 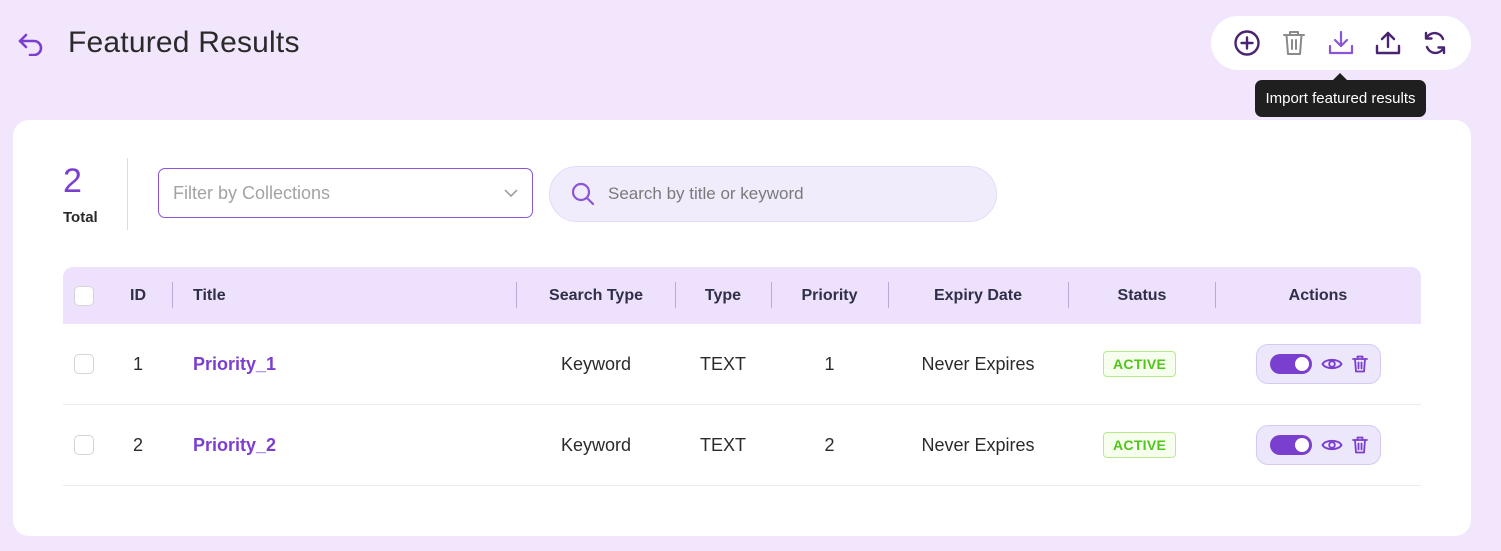 What do you see at coordinates (1318, 295) in the screenshot?
I see `column-header-actions: Actions` at bounding box center [1318, 295].